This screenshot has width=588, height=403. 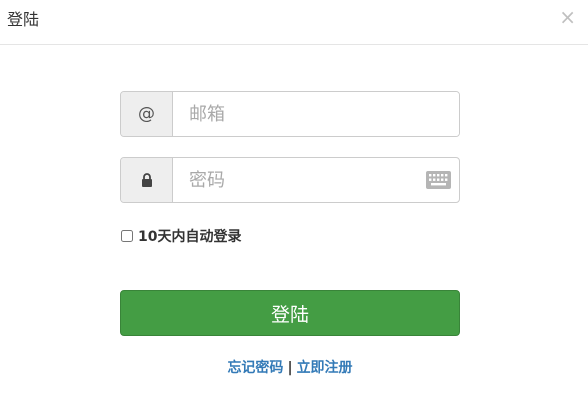 What do you see at coordinates (295, 180) in the screenshot?
I see `password-field` at bounding box center [295, 180].